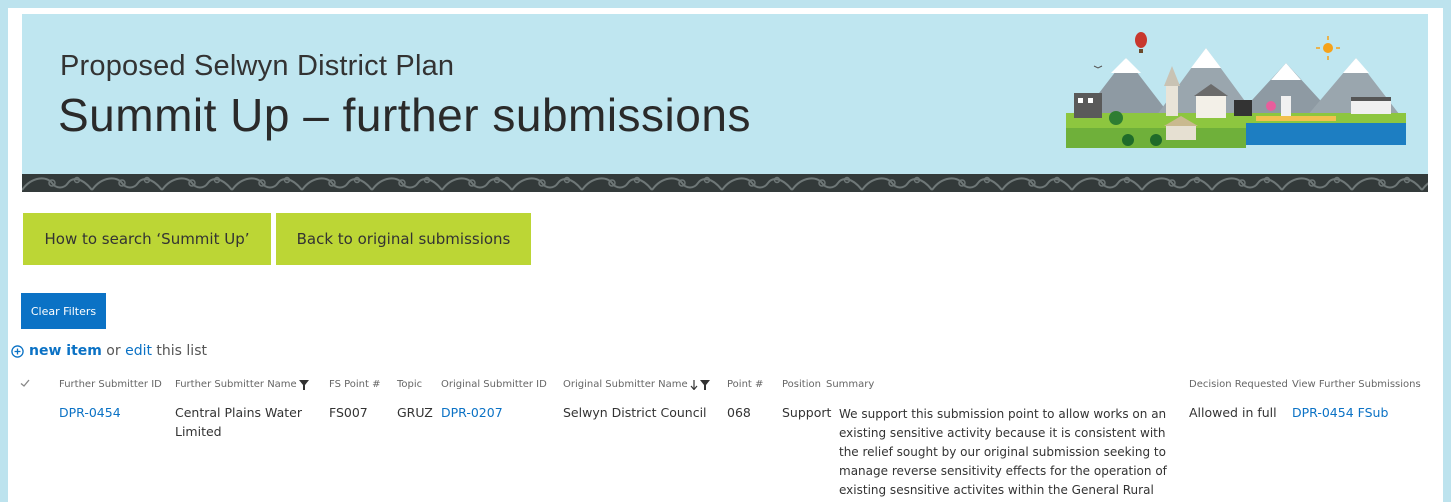 This screenshot has height=502, width=1451. I want to click on point-cell: 068, so click(739, 412).